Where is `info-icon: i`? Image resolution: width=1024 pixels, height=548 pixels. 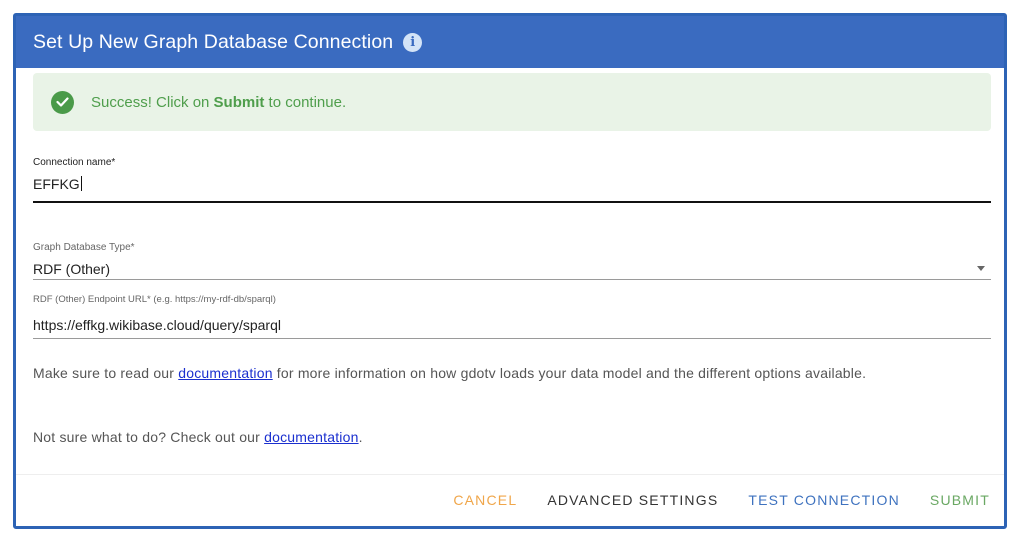
info-icon: i is located at coordinates (413, 42).